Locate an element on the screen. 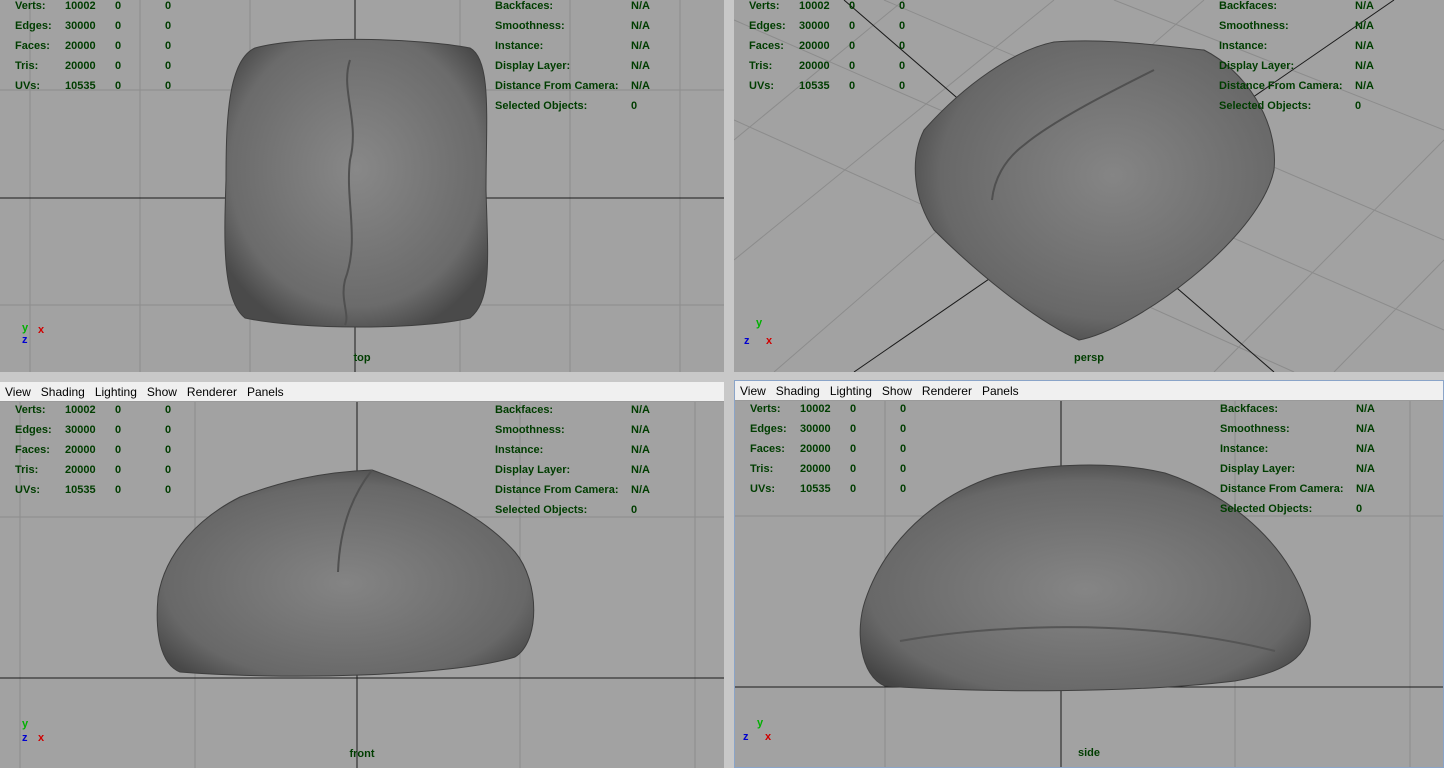 The height and width of the screenshot is (768, 1444). info-label: Instance: is located at coordinates (1244, 449).